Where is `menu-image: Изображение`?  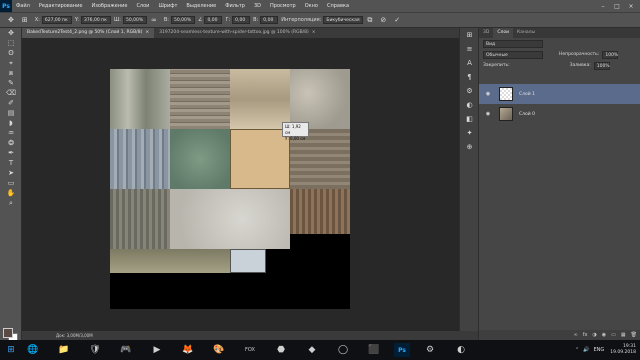
menu-image: Изображение is located at coordinates (109, 6).